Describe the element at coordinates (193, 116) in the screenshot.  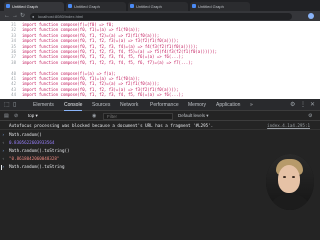
I see `log-levels-dropdown: Default levels ▾` at that location.